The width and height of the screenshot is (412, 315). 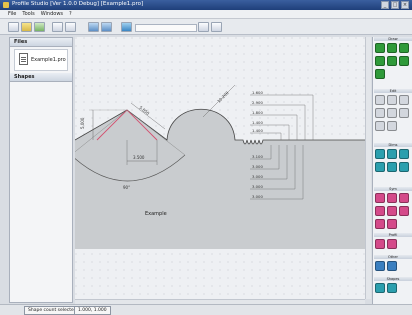 I want to click on group-sym: Sym, so click(x=393, y=208).